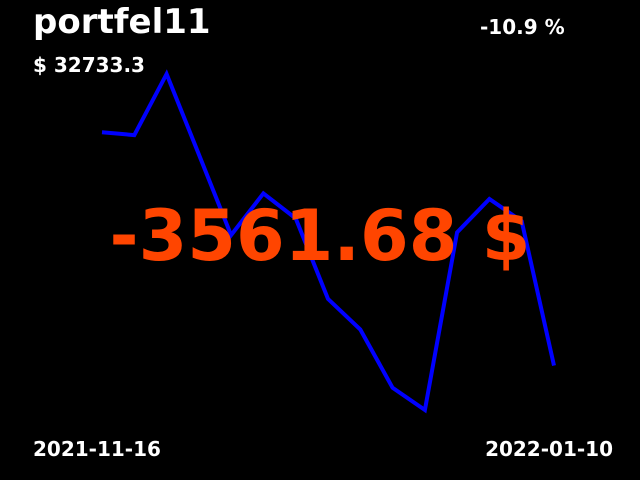 Image resolution: width=640 pixels, height=480 pixels. Describe the element at coordinates (522, 27) in the screenshot. I see `change-percent: -10.9 %` at that location.